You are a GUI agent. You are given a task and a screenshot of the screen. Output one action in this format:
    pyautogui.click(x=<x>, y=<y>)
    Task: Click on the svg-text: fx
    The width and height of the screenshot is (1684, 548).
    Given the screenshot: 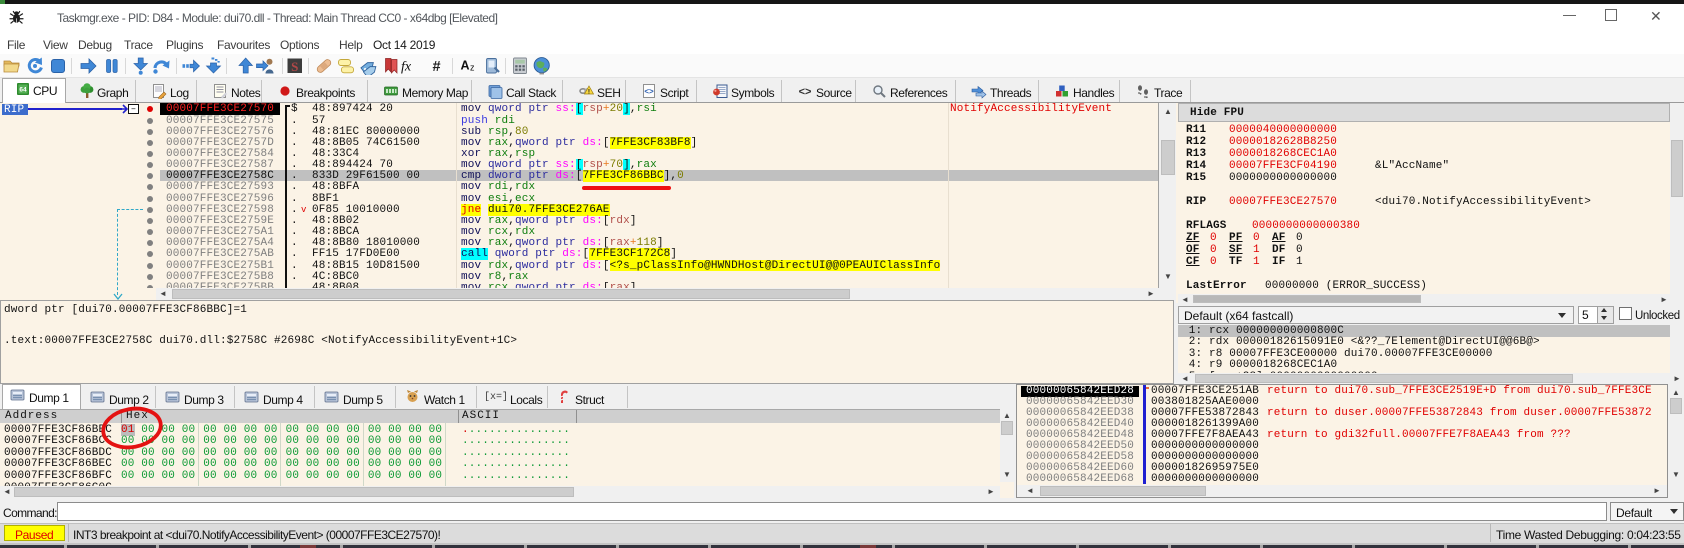 What is the action you would take?
    pyautogui.click(x=406, y=67)
    